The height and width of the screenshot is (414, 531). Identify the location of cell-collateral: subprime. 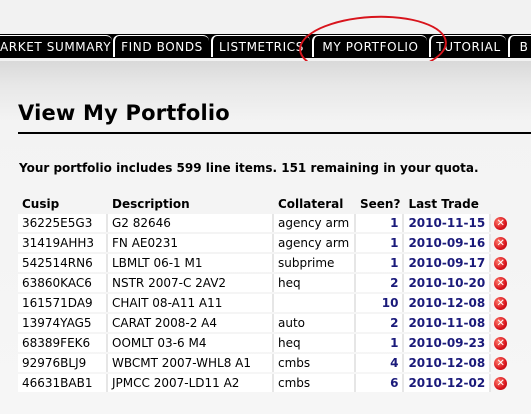
(315, 263).